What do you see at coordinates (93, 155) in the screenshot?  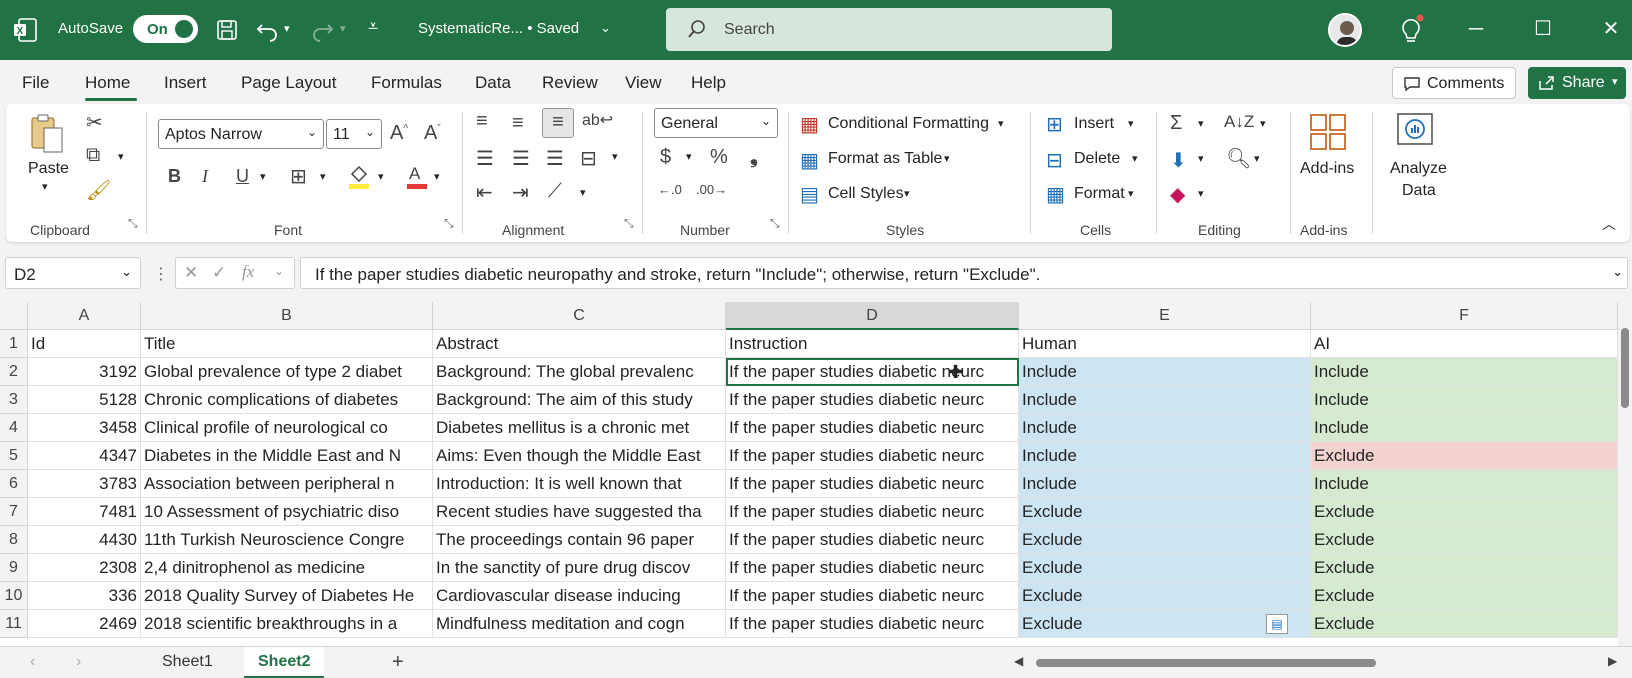 I see `copy-icon: ⧉` at bounding box center [93, 155].